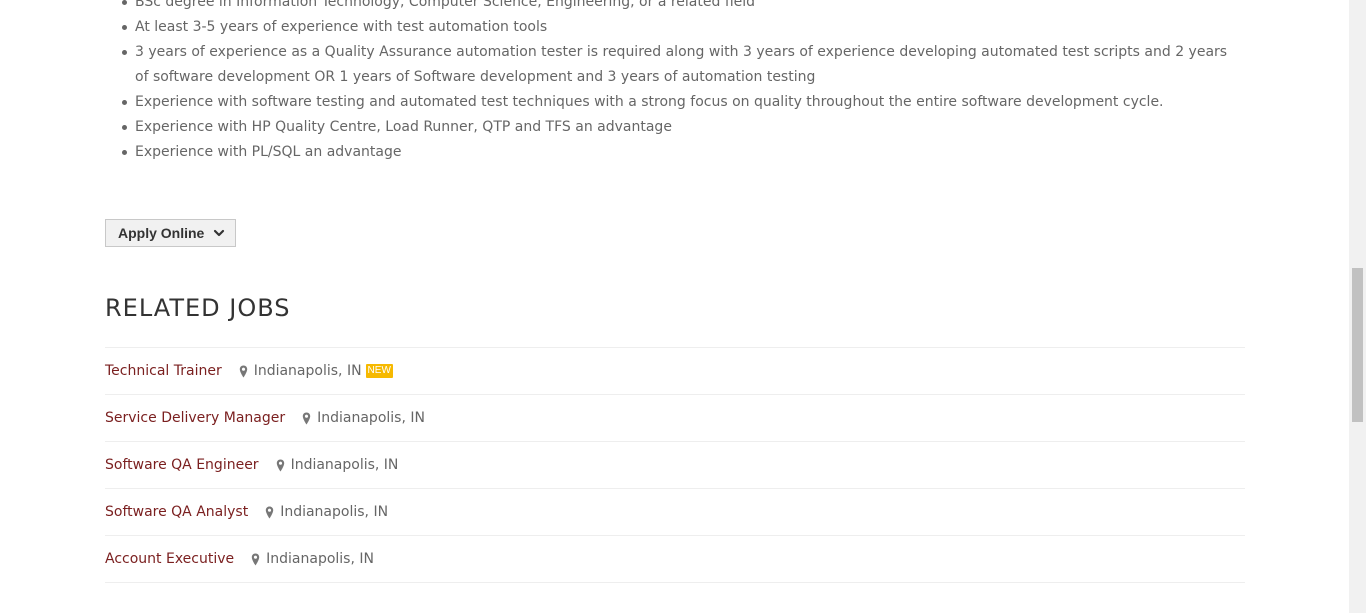 Image resolution: width=1366 pixels, height=613 pixels. Describe the element at coordinates (675, 511) in the screenshot. I see `related-job-row: Software QA Analyst Indianapolis, IN` at that location.